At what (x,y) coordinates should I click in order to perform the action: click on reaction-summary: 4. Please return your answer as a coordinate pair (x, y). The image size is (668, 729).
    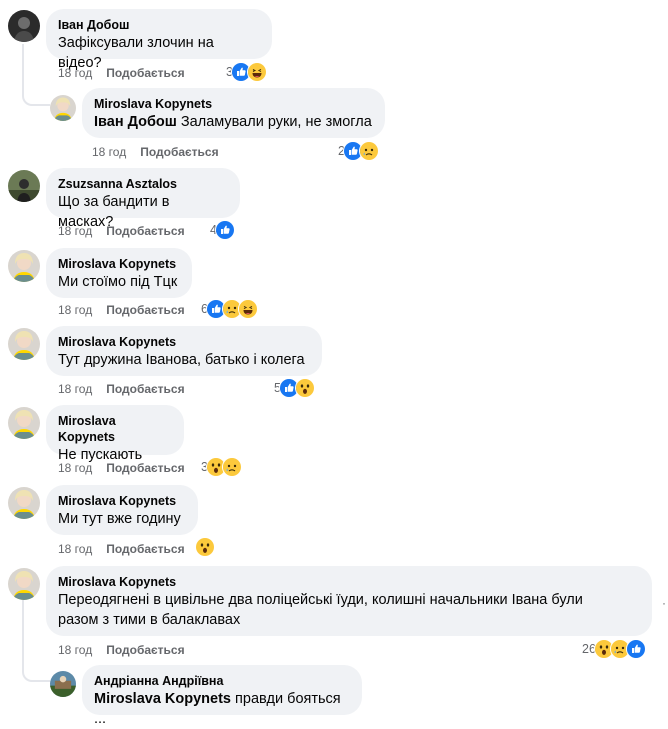
    Looking at the image, I should click on (222, 230).